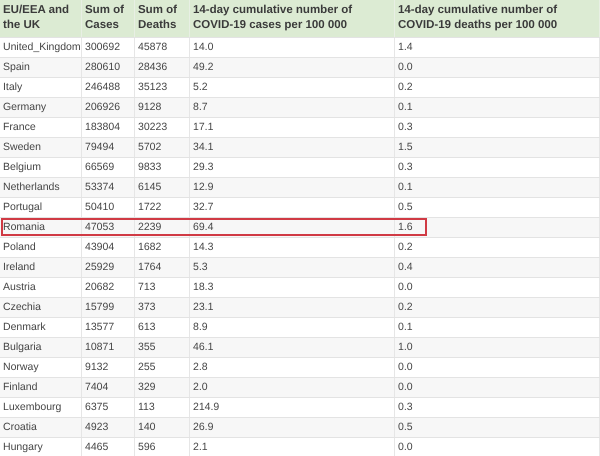 Image resolution: width=600 pixels, height=456 pixels. What do you see at coordinates (497, 447) in the screenshot?
I see `table-cell: 0.0` at bounding box center [497, 447].